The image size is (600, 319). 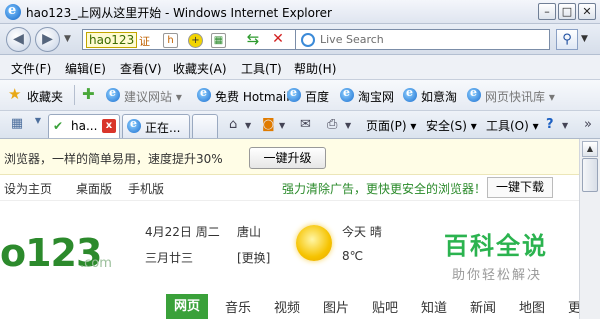 I want to click on category-music: 音乐, so click(x=238, y=306).